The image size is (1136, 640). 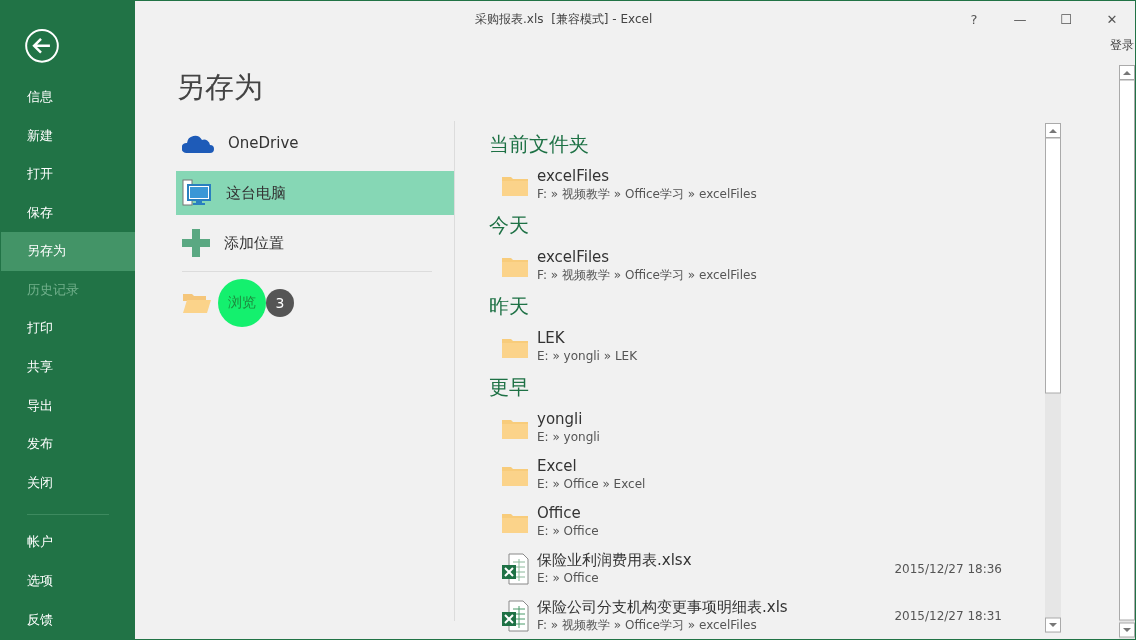 I want to click on window-control: ☐, so click(x=1066, y=19).